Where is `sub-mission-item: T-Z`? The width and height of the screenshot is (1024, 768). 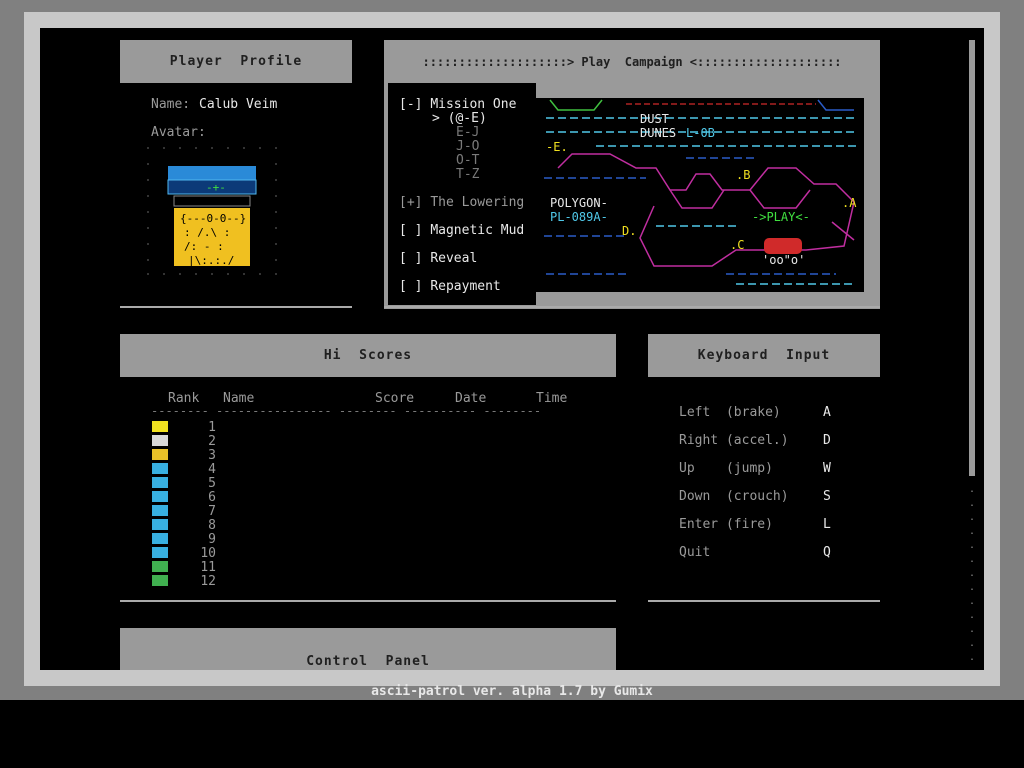 sub-mission-item: T-Z is located at coordinates (467, 174).